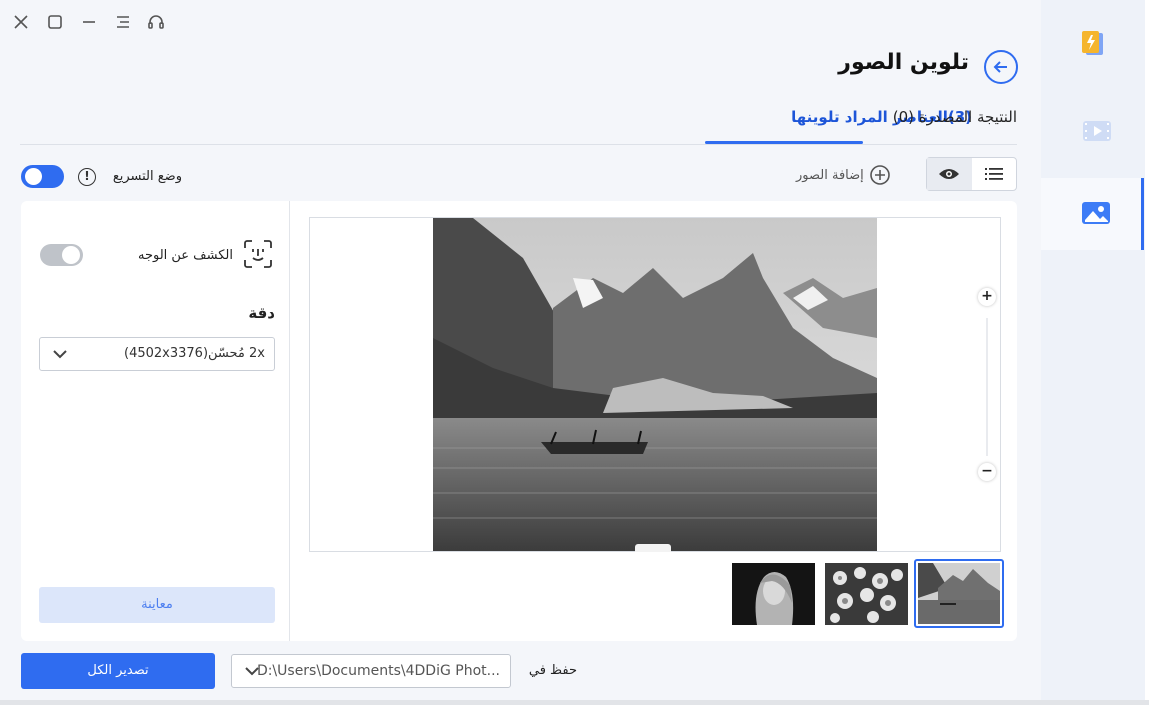 This screenshot has height=705, width=1149. I want to click on sidebar, so click(1093, 352).